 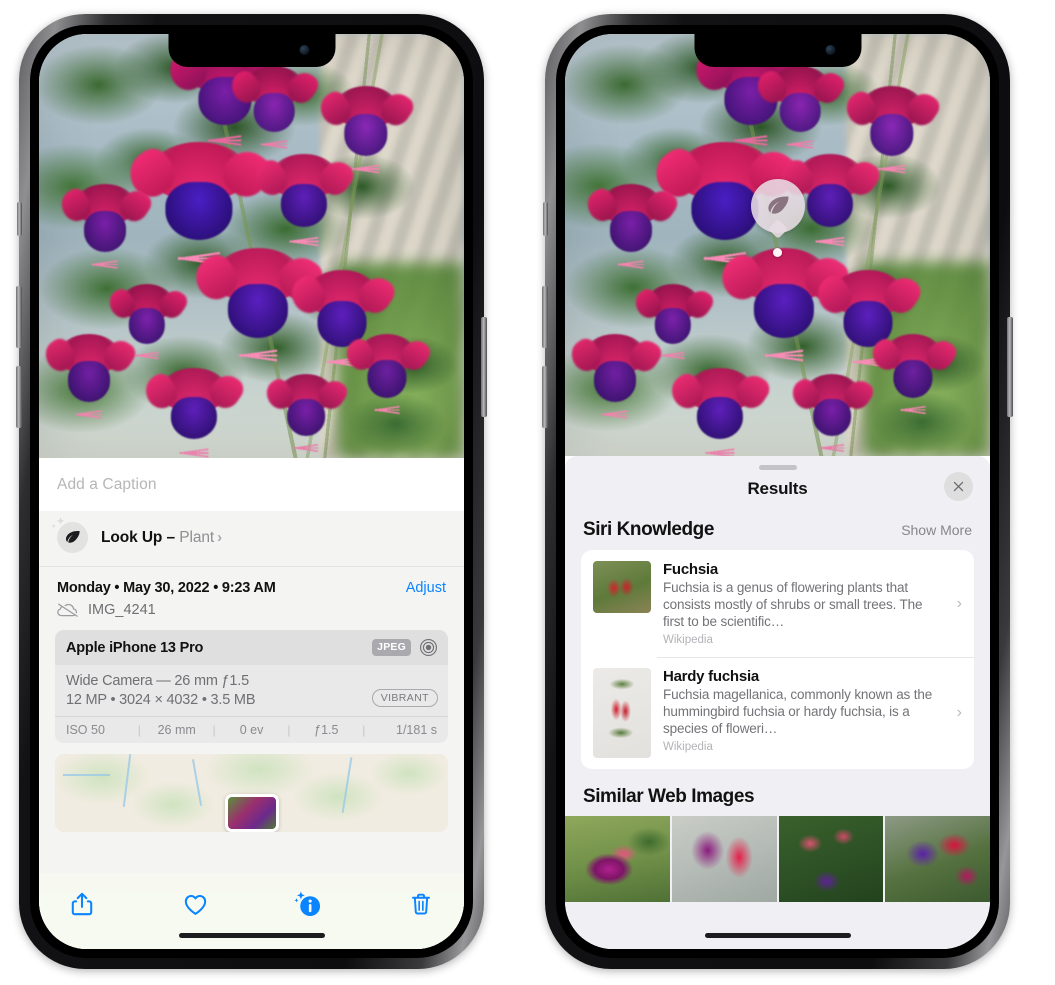 I want to click on sheet-title: Results, so click(x=777, y=488).